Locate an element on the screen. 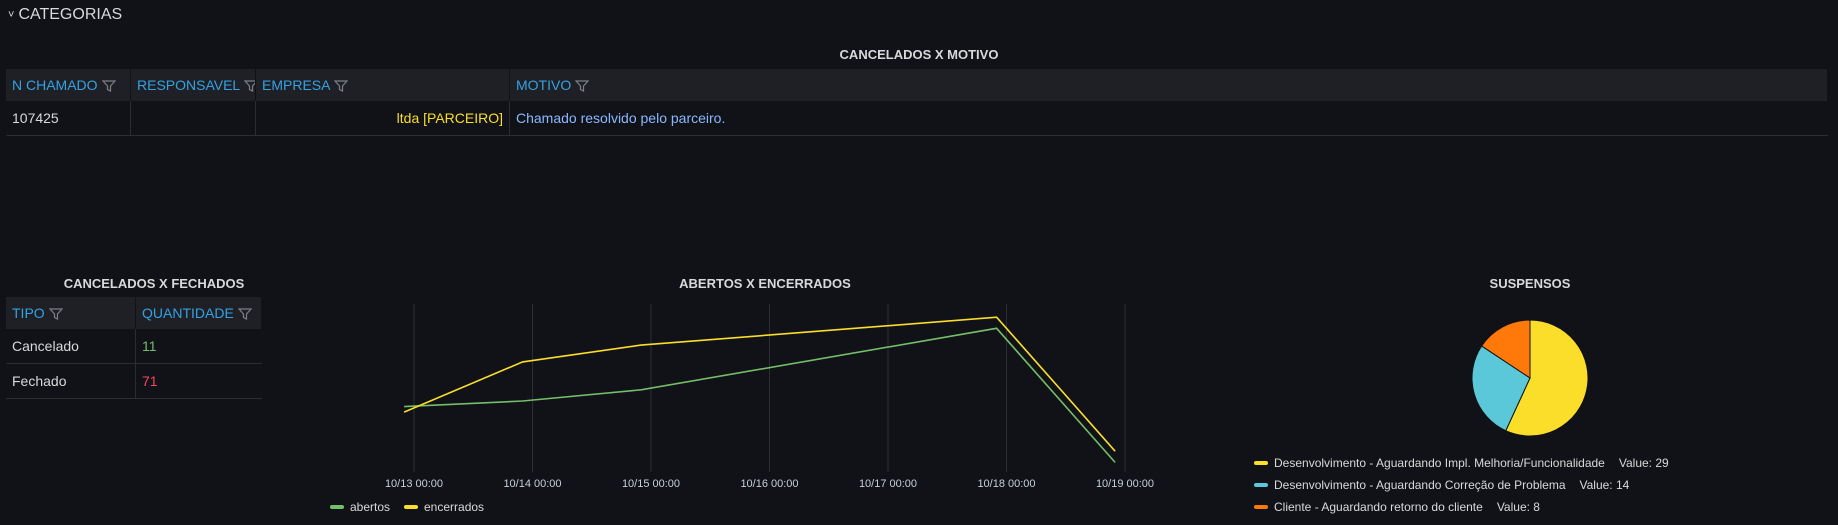  legend-item-abertos: abertos is located at coordinates (360, 507).